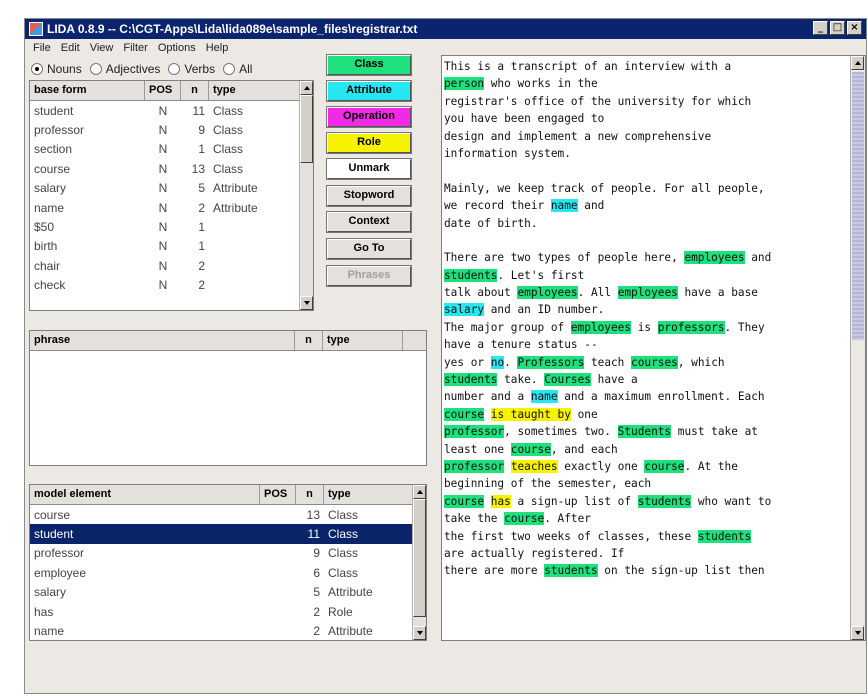 The height and width of the screenshot is (696, 868). What do you see at coordinates (530, 414) in the screenshot?
I see `marked-role-word: is taught by` at bounding box center [530, 414].